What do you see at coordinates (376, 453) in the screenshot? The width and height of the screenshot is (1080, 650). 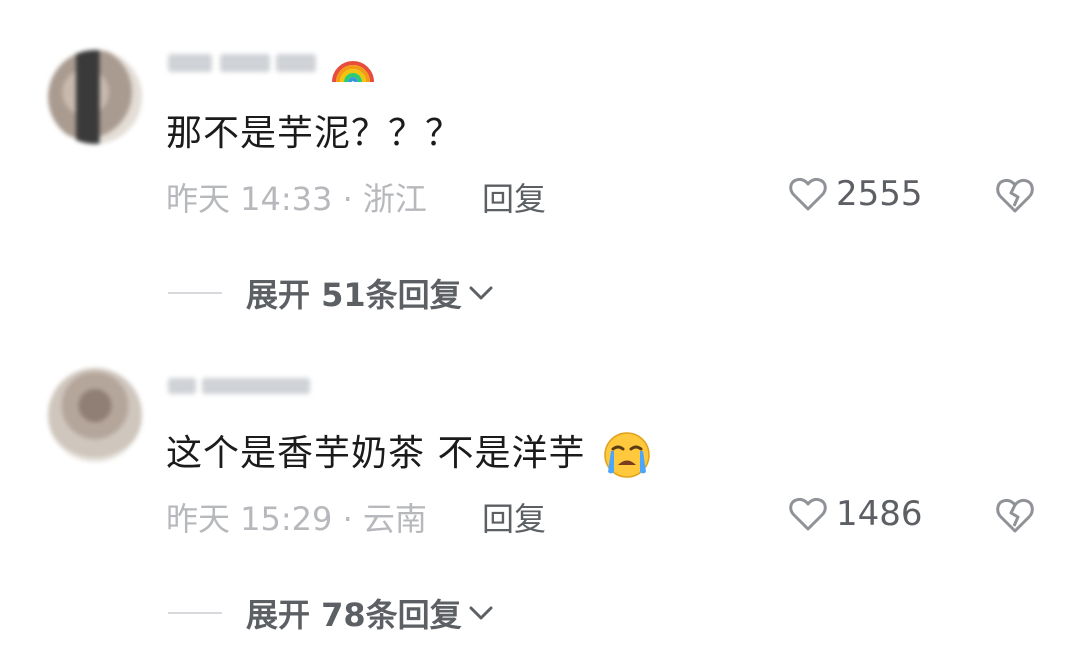 I see `comment-text-body: 这个是香芋奶茶 不是洋芋` at bounding box center [376, 453].